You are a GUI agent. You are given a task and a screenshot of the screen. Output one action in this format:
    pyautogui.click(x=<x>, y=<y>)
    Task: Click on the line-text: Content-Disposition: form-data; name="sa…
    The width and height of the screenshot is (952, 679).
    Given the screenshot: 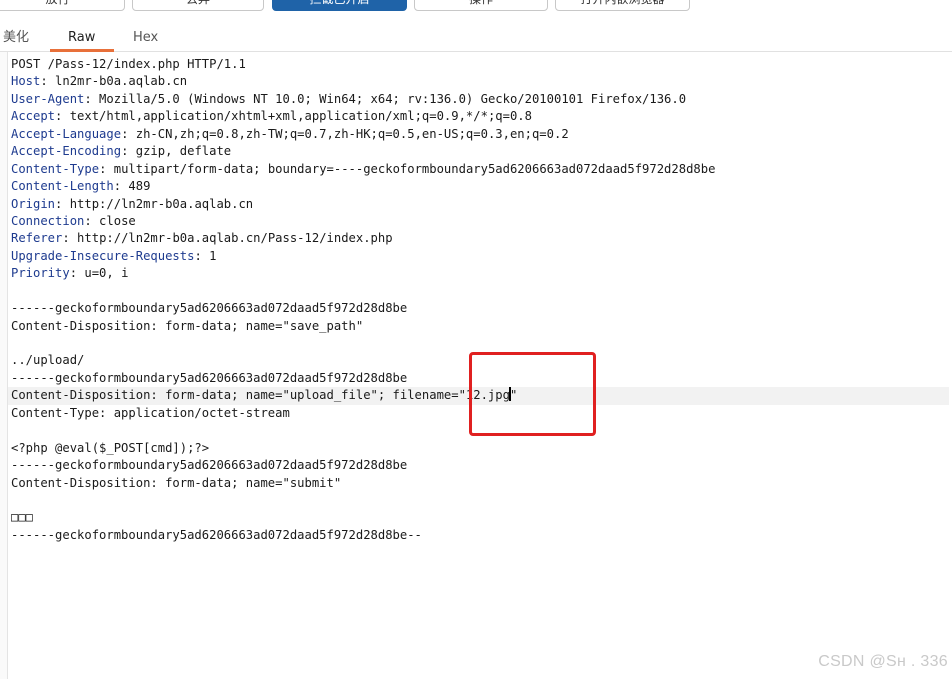 What is the action you would take?
    pyautogui.click(x=187, y=325)
    